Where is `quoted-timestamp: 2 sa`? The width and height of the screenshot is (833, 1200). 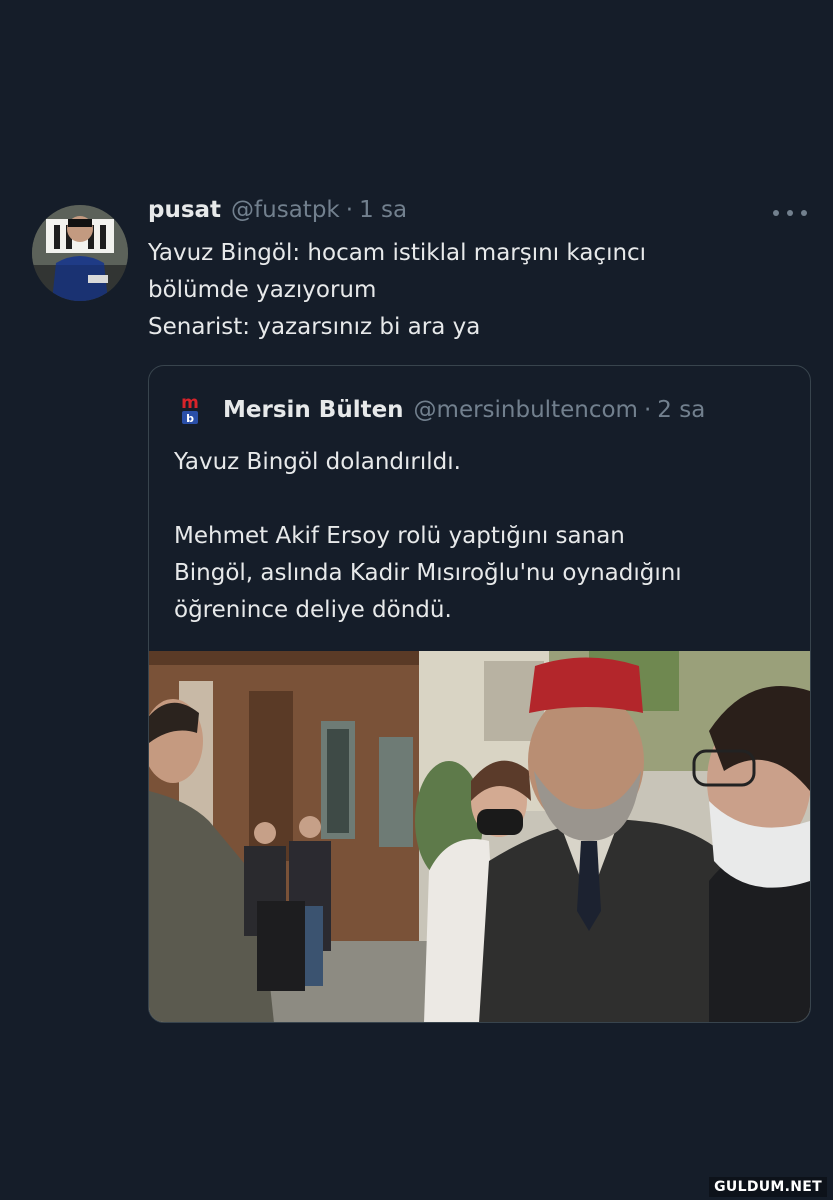
quoted-timestamp: 2 sa is located at coordinates (681, 410).